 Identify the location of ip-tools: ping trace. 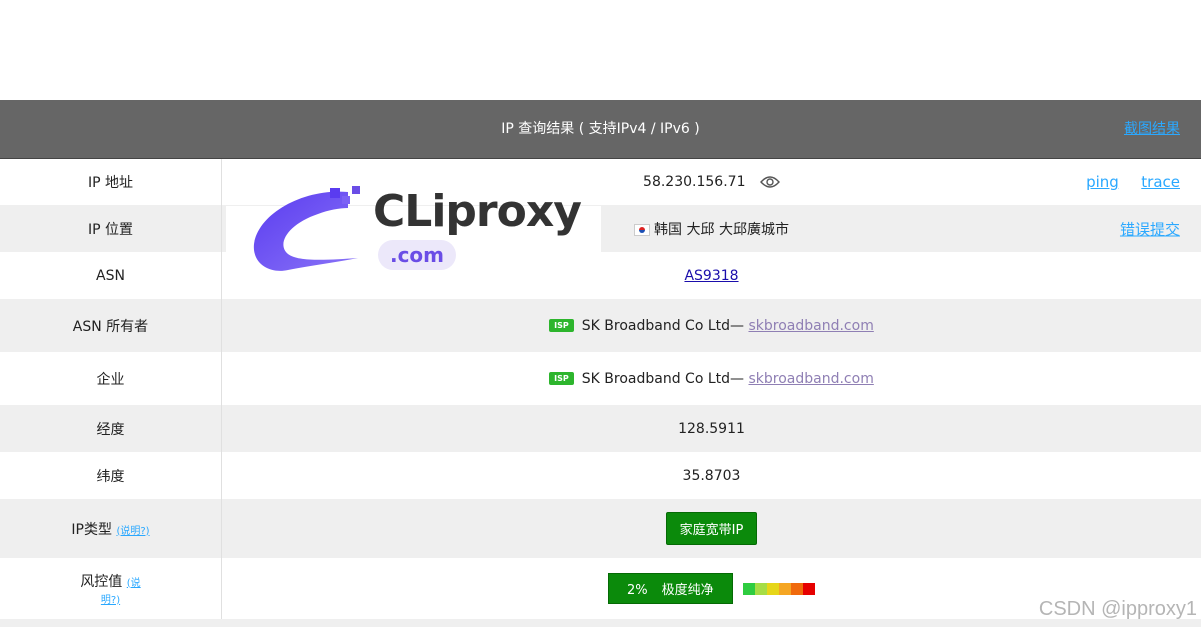
(1124, 182).